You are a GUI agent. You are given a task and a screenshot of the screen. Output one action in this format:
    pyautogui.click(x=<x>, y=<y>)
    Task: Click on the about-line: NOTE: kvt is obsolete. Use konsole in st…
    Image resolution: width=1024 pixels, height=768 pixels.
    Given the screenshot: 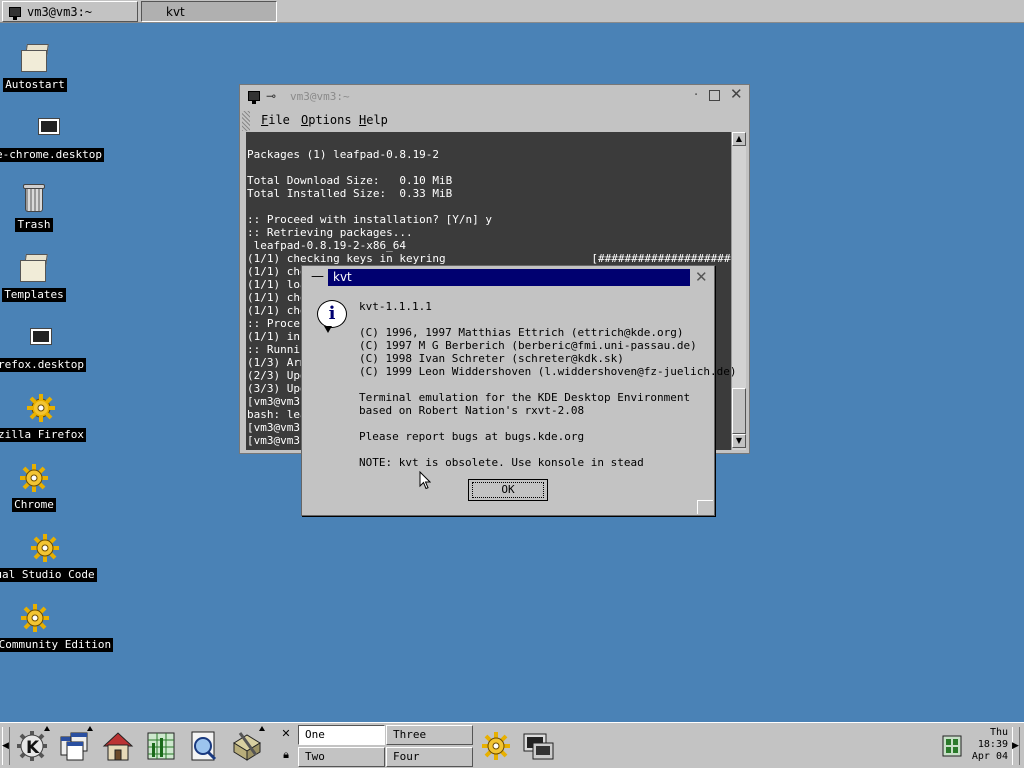 What is the action you would take?
    pyautogui.click(x=501, y=462)
    